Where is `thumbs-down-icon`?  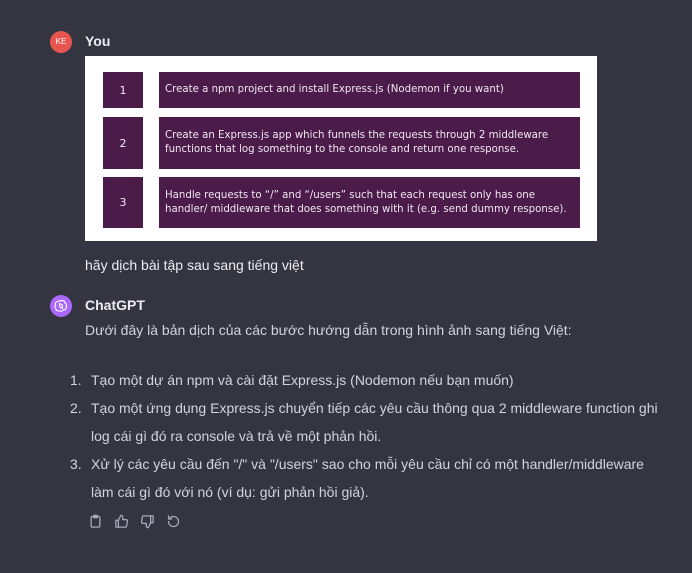
thumbs-down-icon is located at coordinates (147, 521).